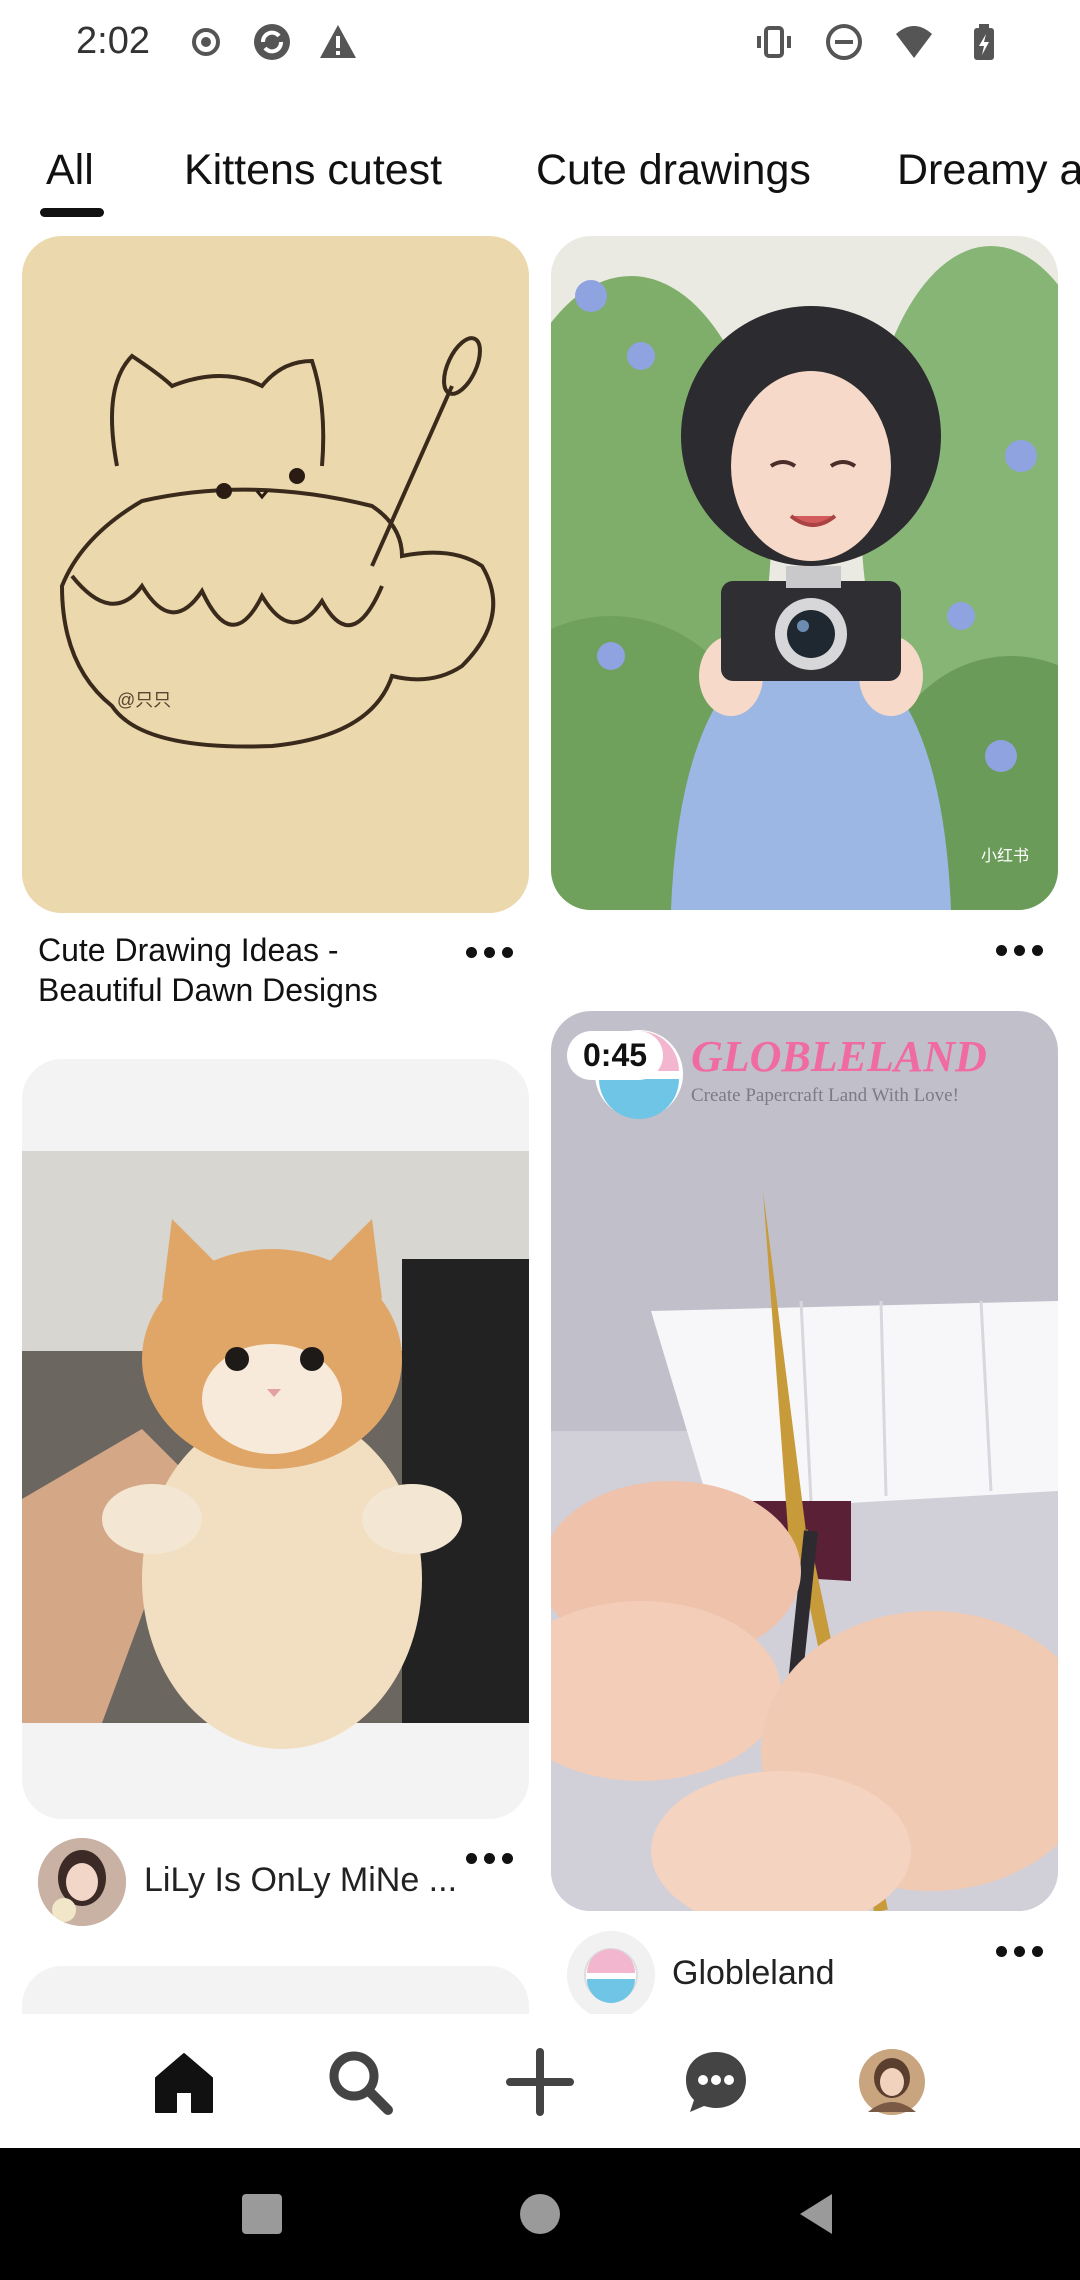  I want to click on back-icon, so click(818, 2214).